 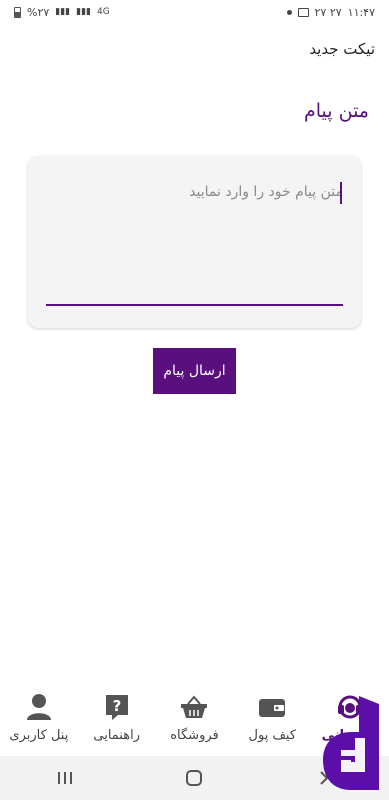 I want to click on nav-label-shop: فروشگاه, so click(x=194, y=735).